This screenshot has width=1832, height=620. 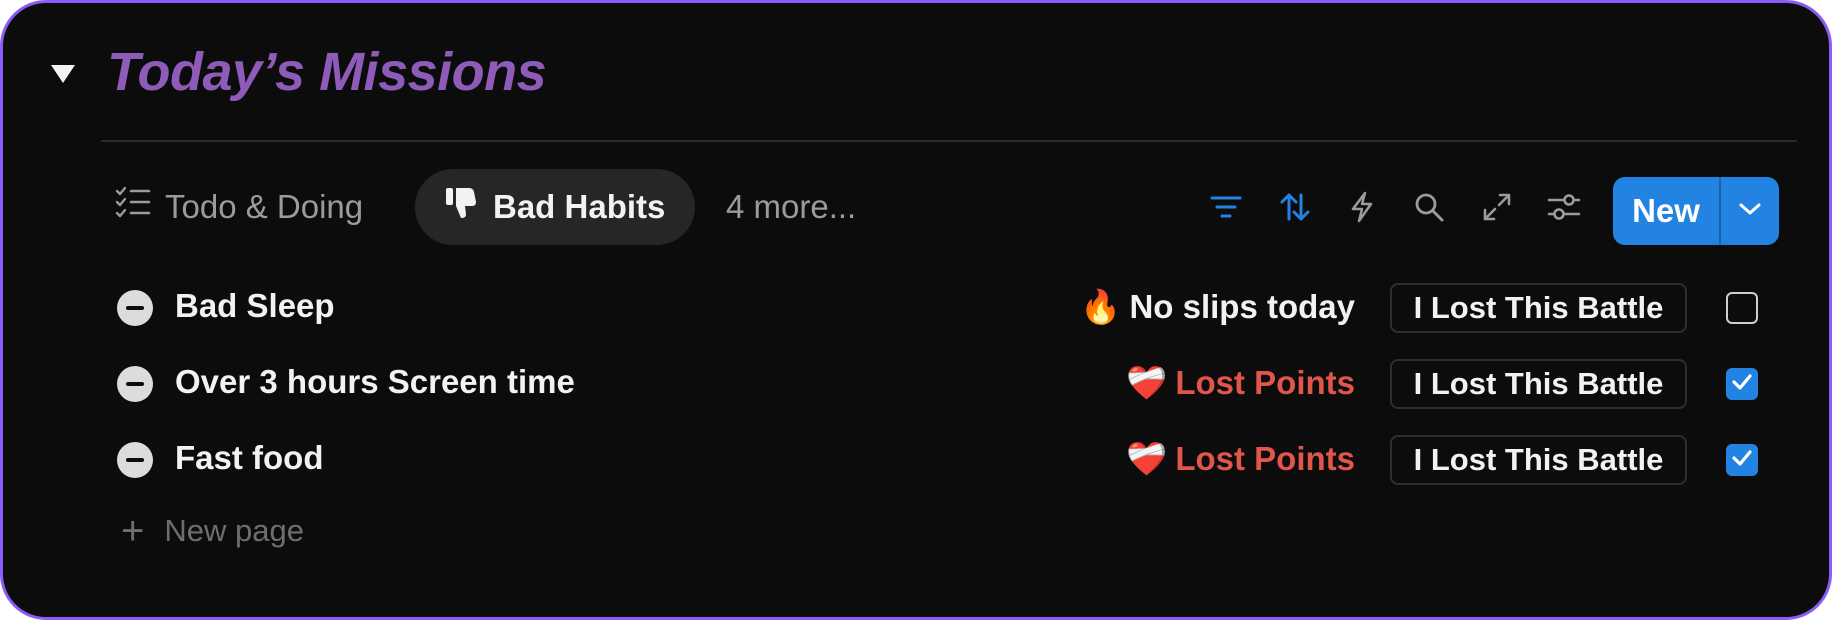 I want to click on settings-sliders-icon, so click(x=1564, y=207).